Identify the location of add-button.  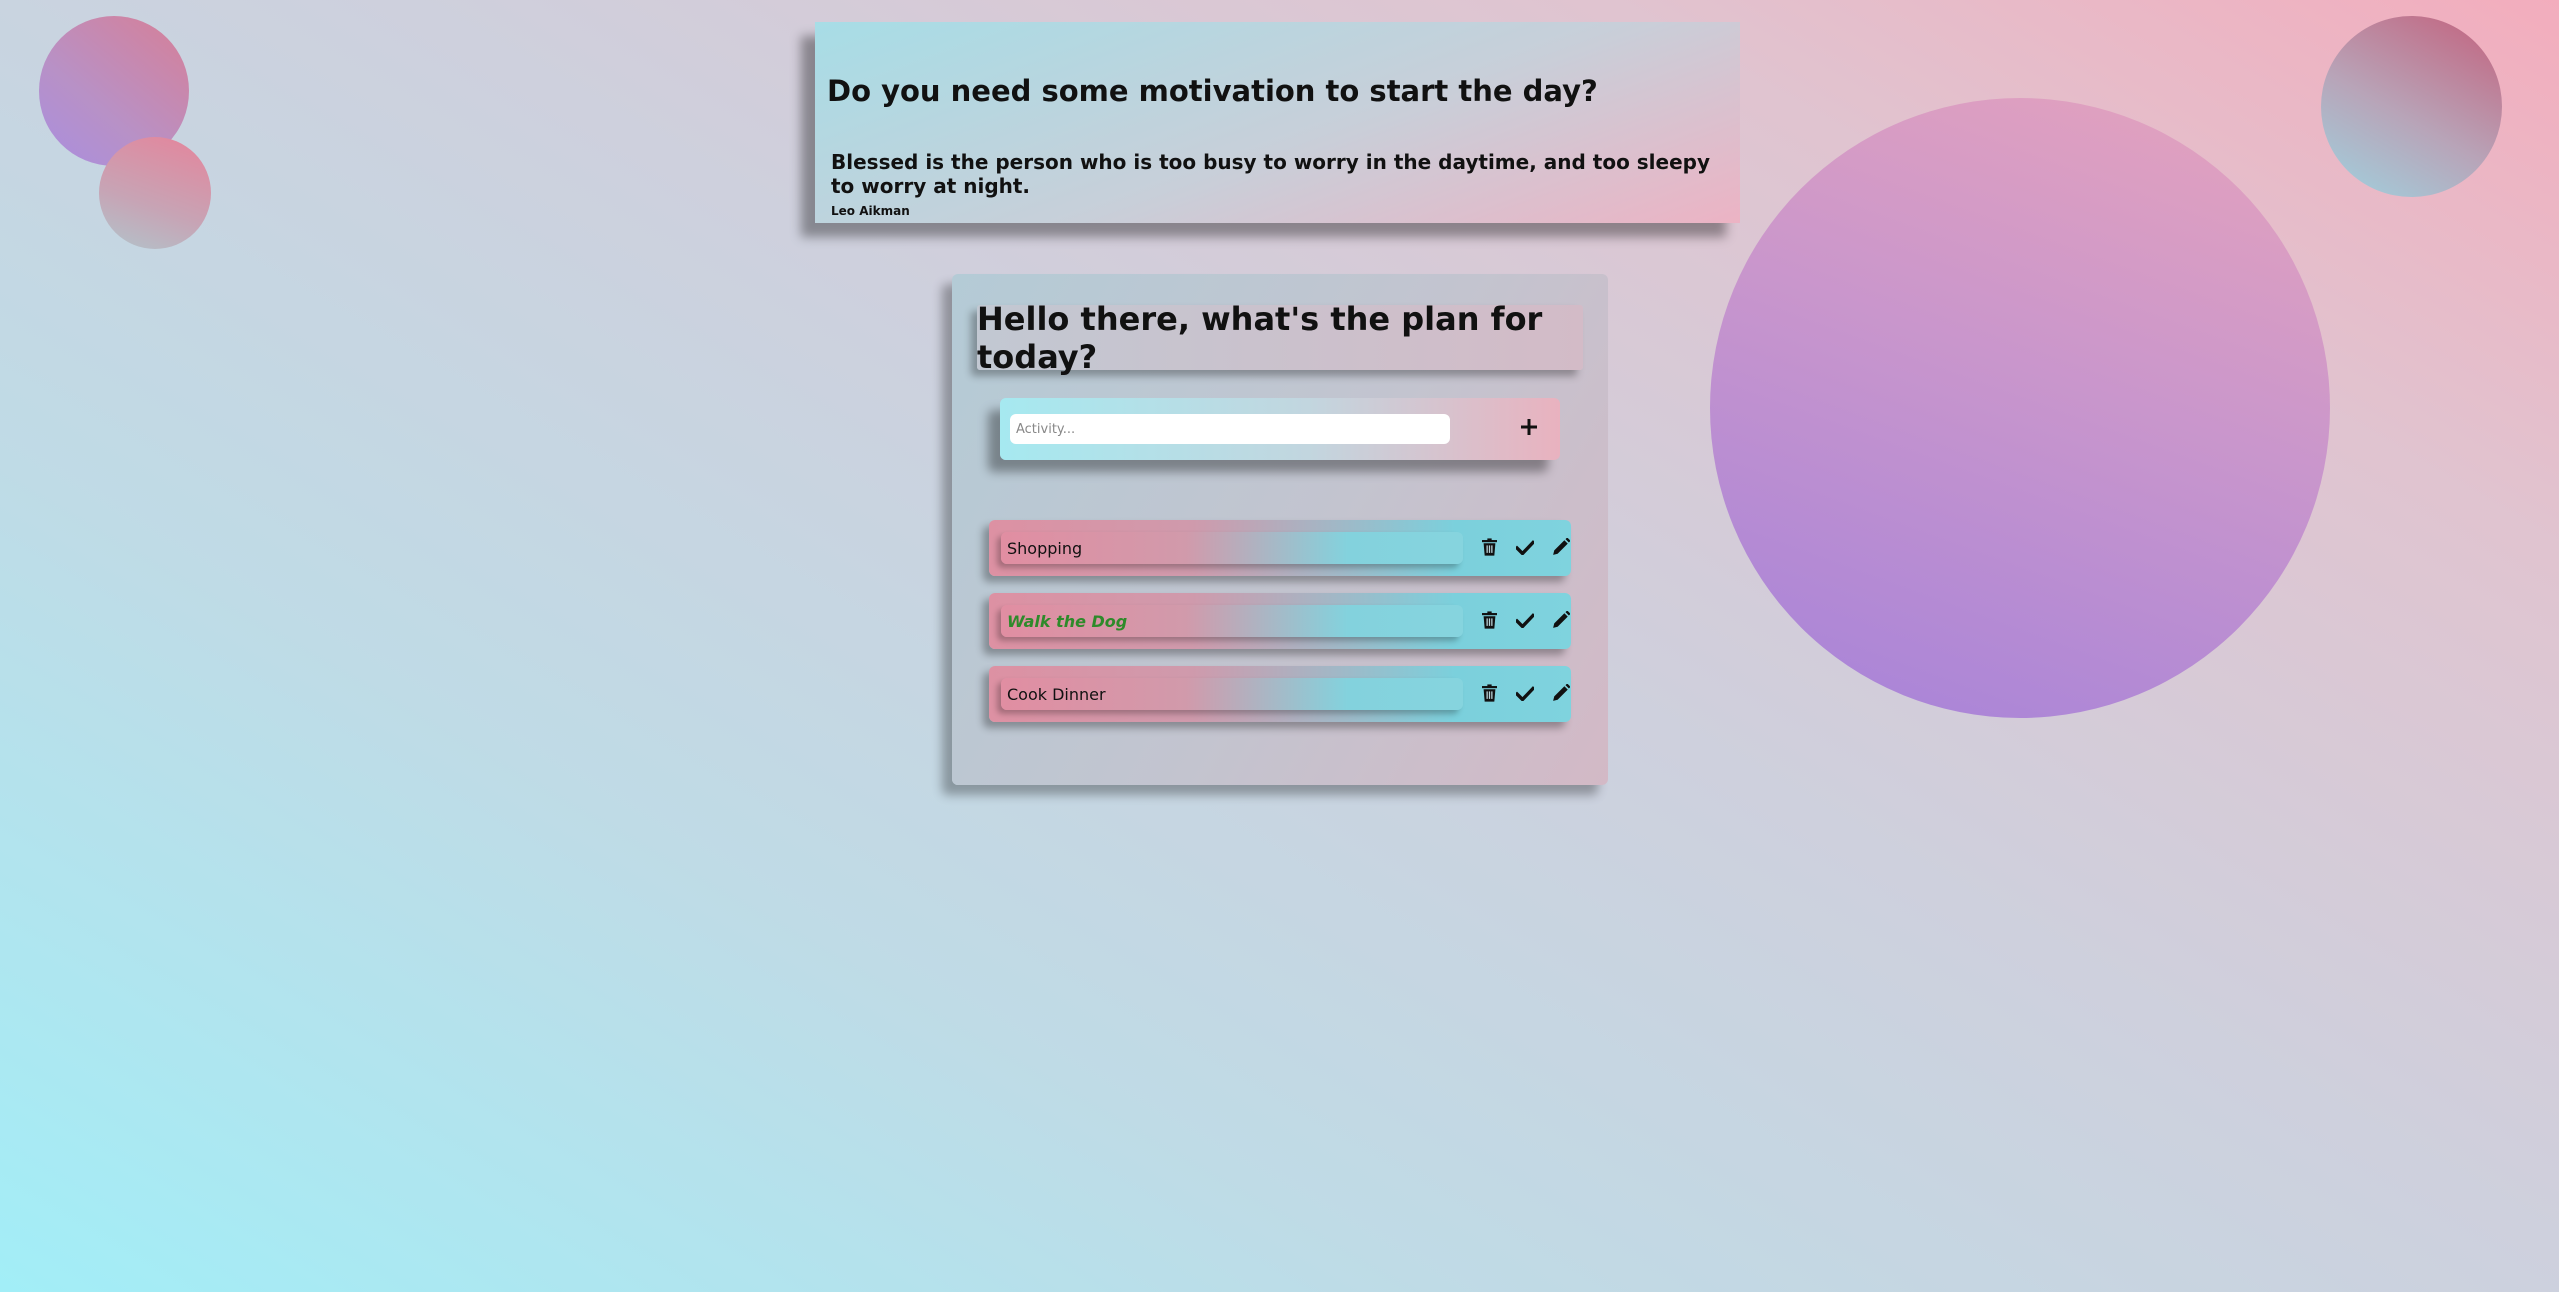
(1529, 427).